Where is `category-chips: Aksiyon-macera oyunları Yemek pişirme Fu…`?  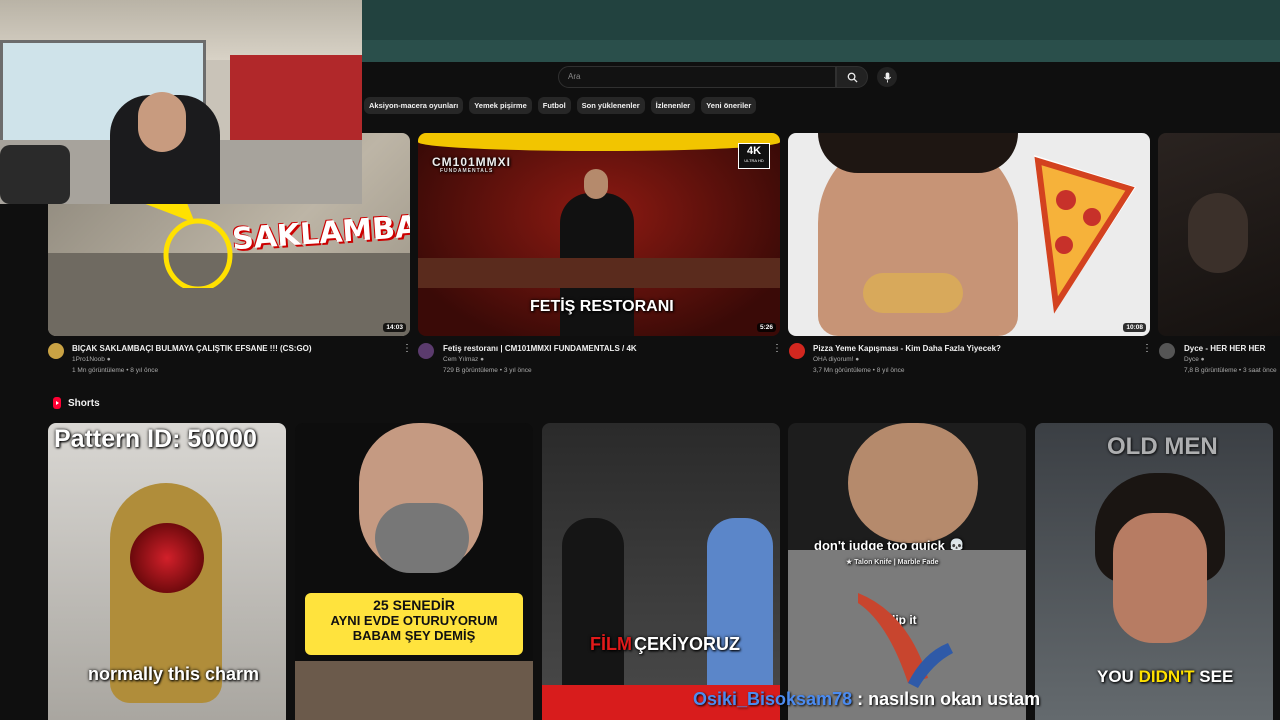 category-chips: Aksiyon-macera oyunları Yemek pişirme Fu… is located at coordinates (560, 105).